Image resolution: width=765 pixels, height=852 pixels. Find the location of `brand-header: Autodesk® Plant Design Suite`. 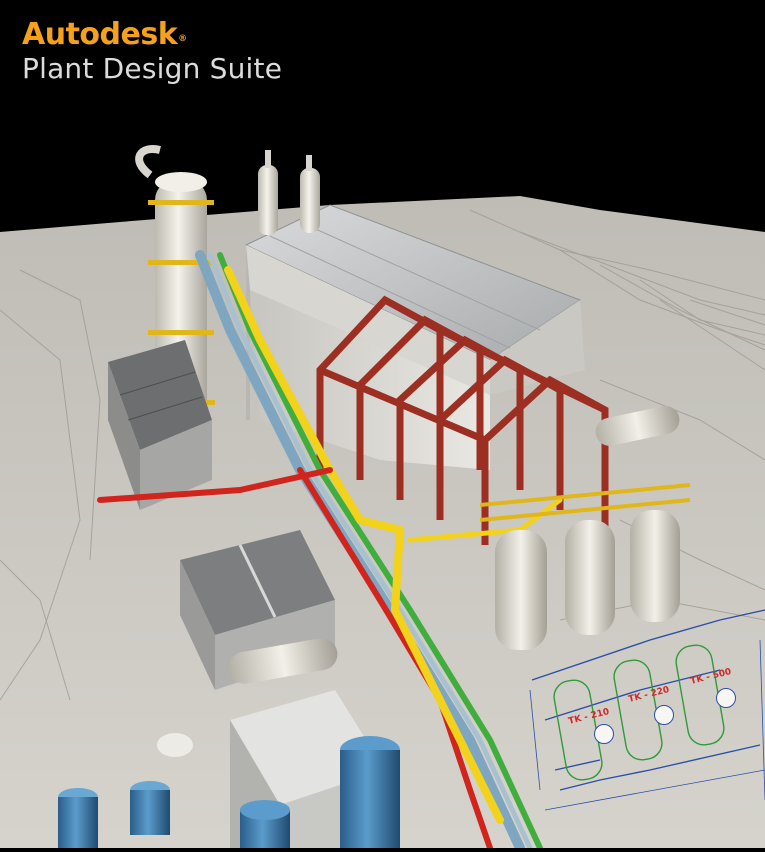

brand-header: Autodesk® Plant Design Suite is located at coordinates (152, 52).